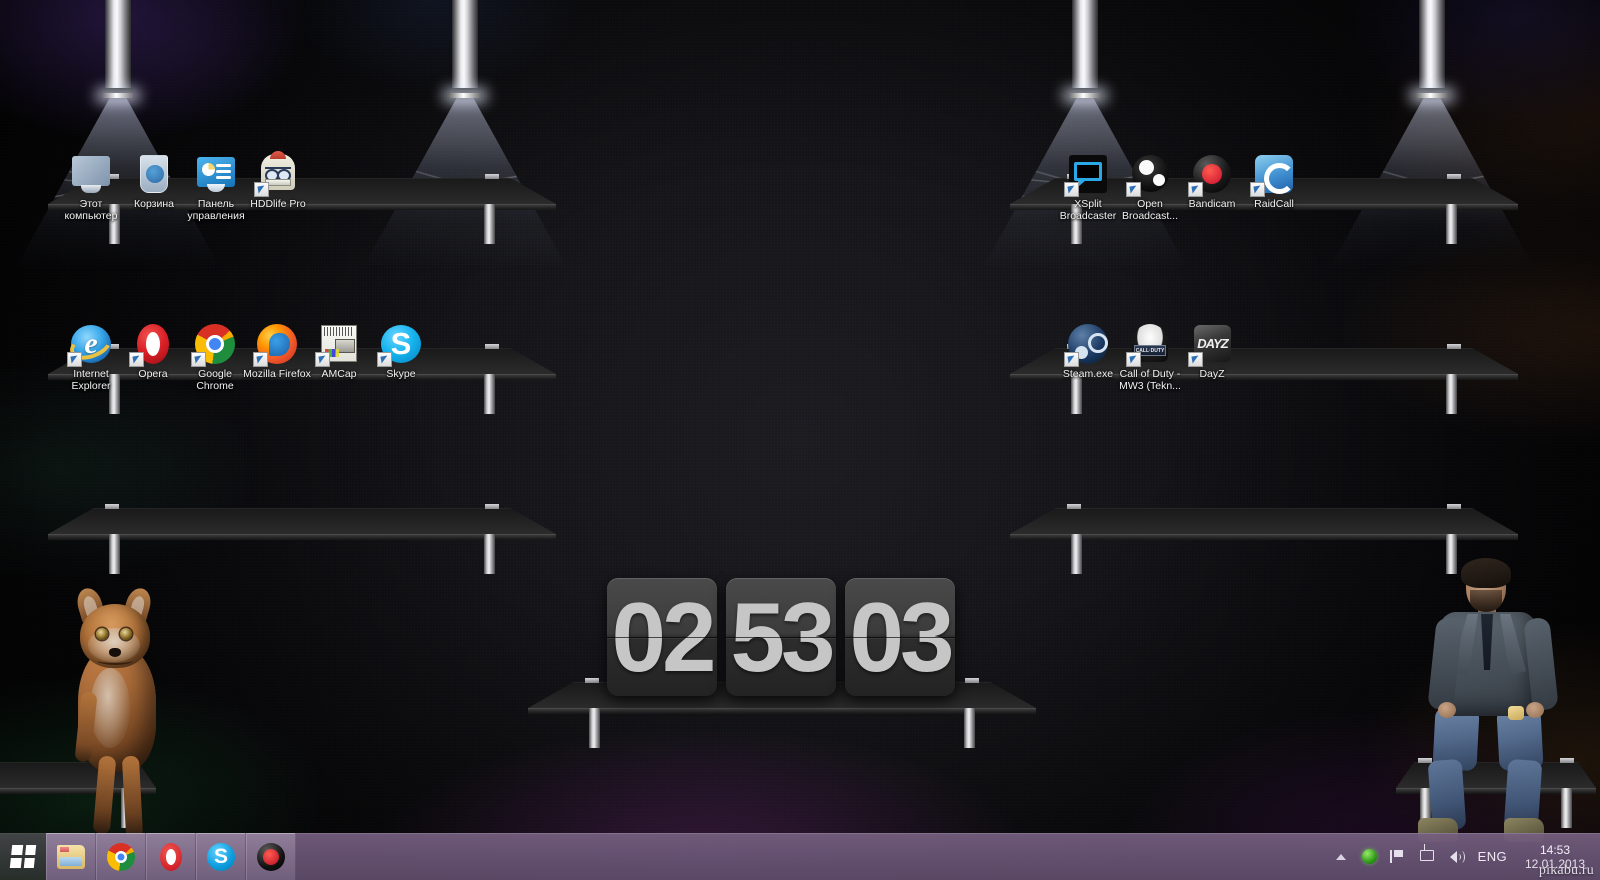 This screenshot has height=880, width=1600. I want to click on keanu-hair, so click(1486, 573).